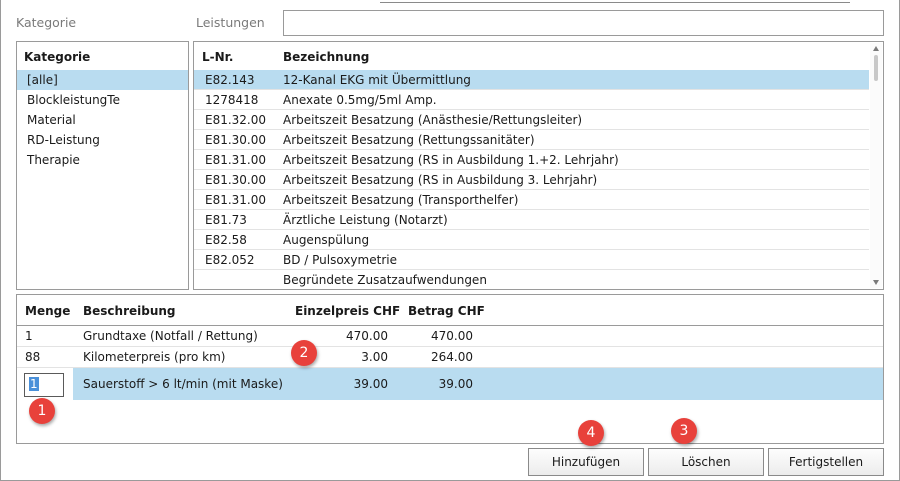 Image resolution: width=900 pixels, height=481 pixels. What do you see at coordinates (102, 120) in the screenshot?
I see `category-item: Material` at bounding box center [102, 120].